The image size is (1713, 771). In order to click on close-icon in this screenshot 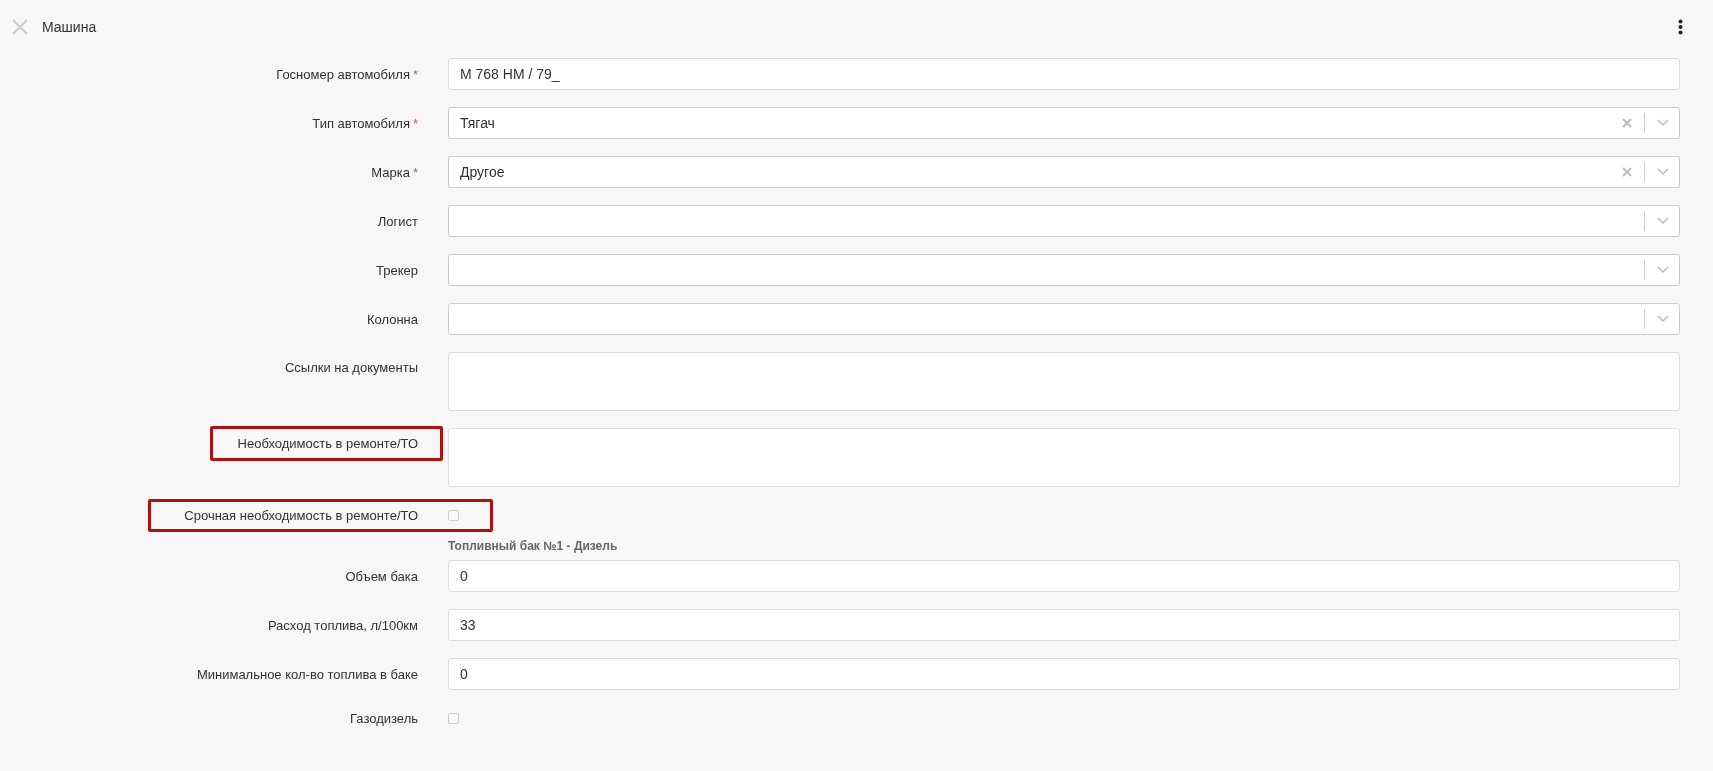, I will do `click(20, 27)`.